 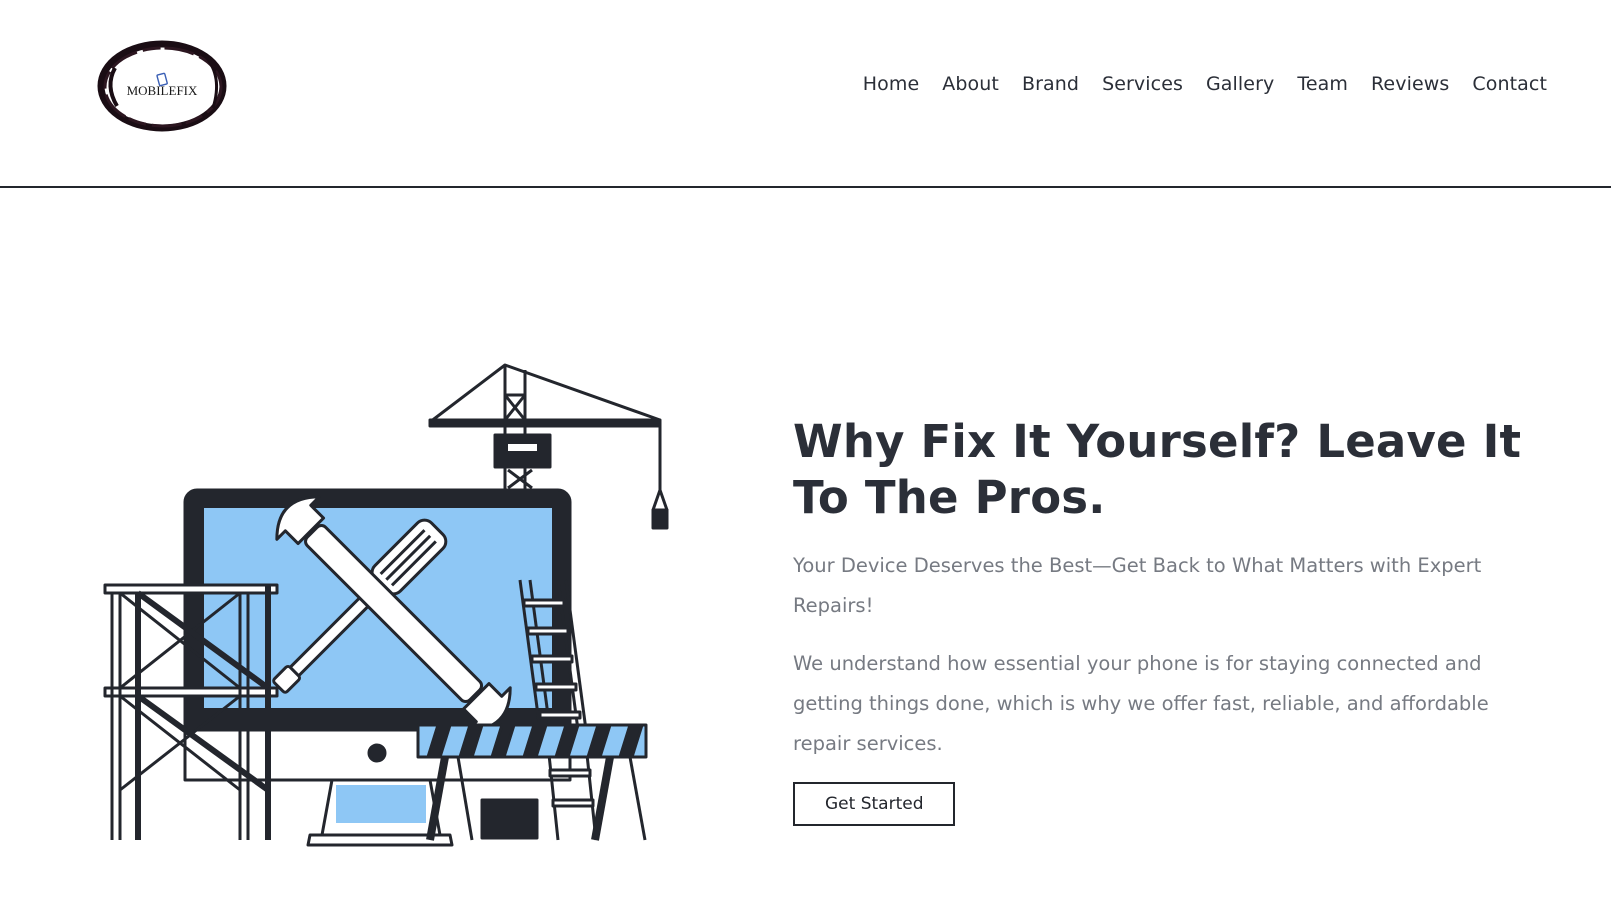 I want to click on nav-about: About, so click(x=970, y=84).